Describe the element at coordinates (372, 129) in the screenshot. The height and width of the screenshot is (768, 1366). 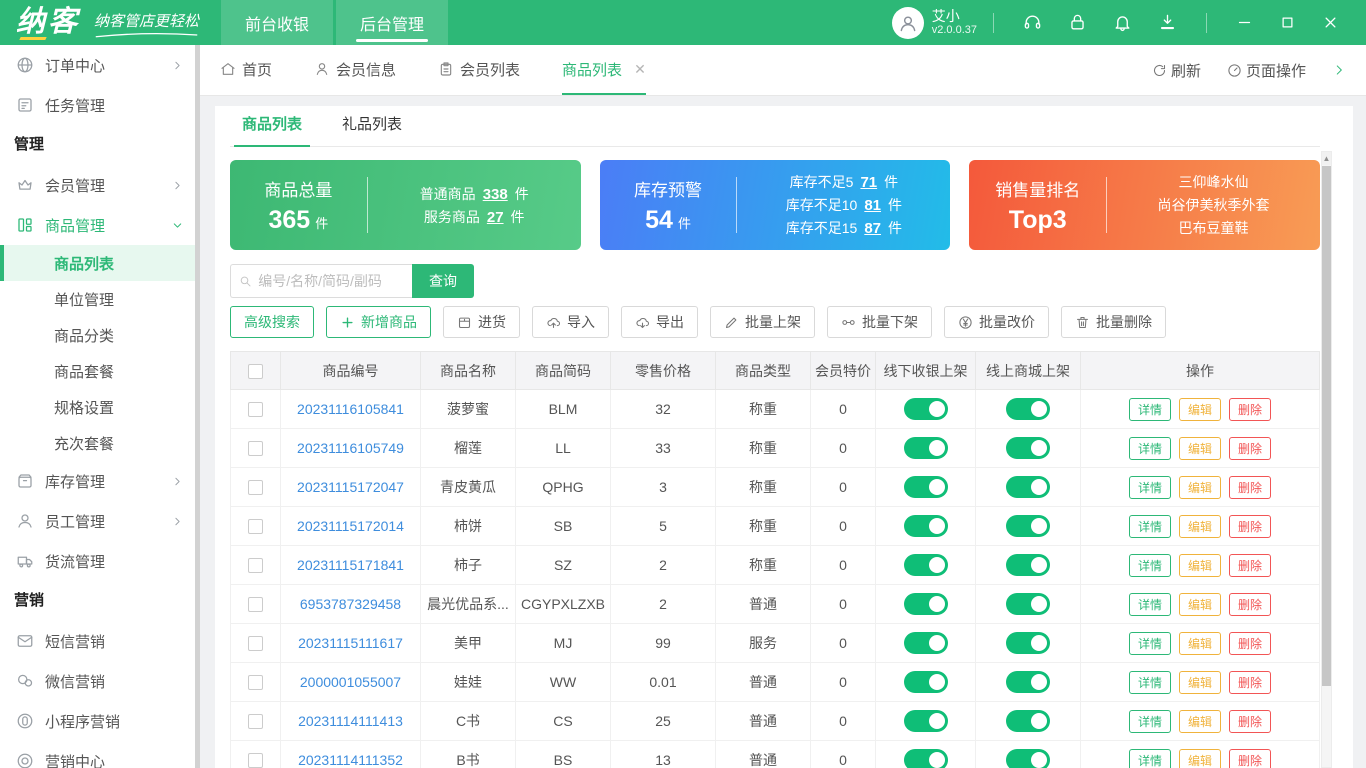
I see `panel-tab-gift-list: 礼品列表` at that location.